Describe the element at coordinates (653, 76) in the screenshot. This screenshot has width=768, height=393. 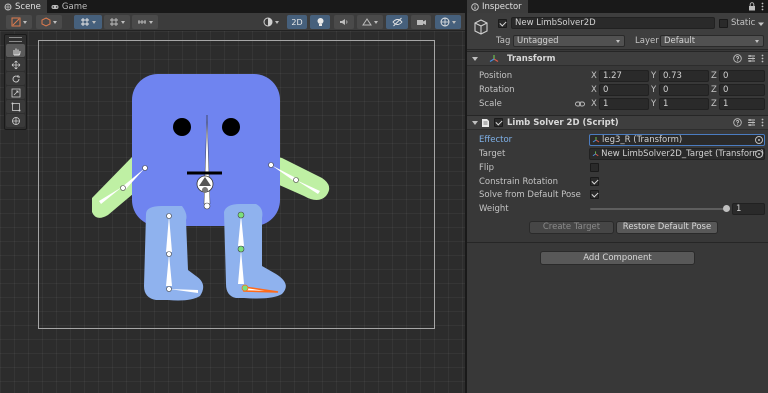
I see `position-y-axis-label: Y` at that location.